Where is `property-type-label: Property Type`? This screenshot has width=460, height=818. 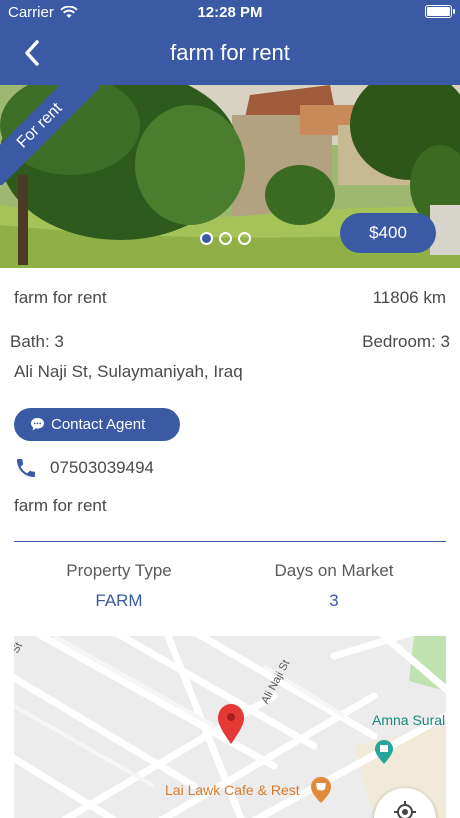 property-type-label: Property Type is located at coordinates (119, 570).